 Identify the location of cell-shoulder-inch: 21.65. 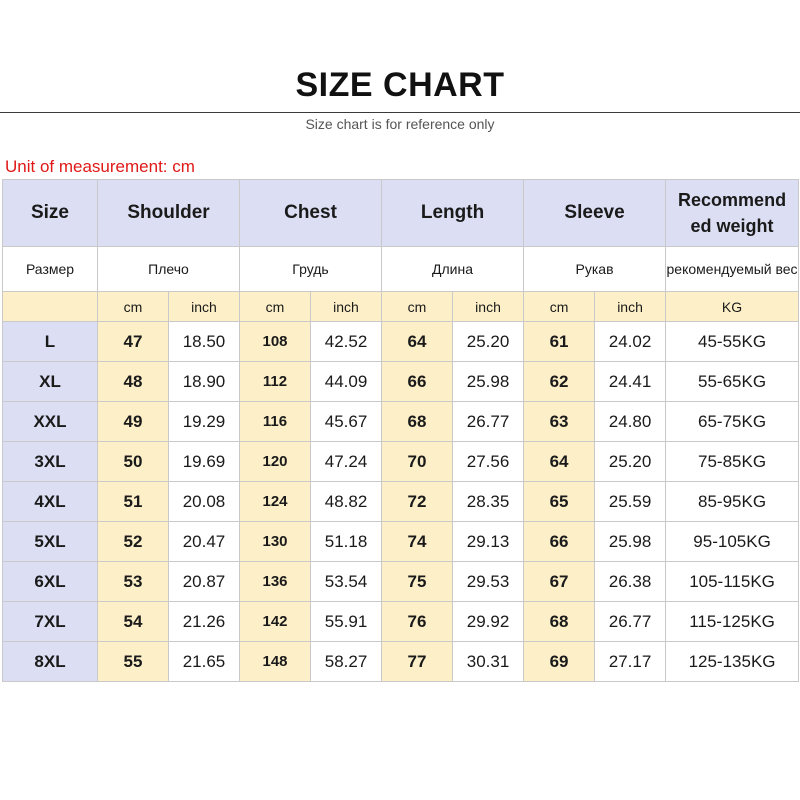
(204, 661).